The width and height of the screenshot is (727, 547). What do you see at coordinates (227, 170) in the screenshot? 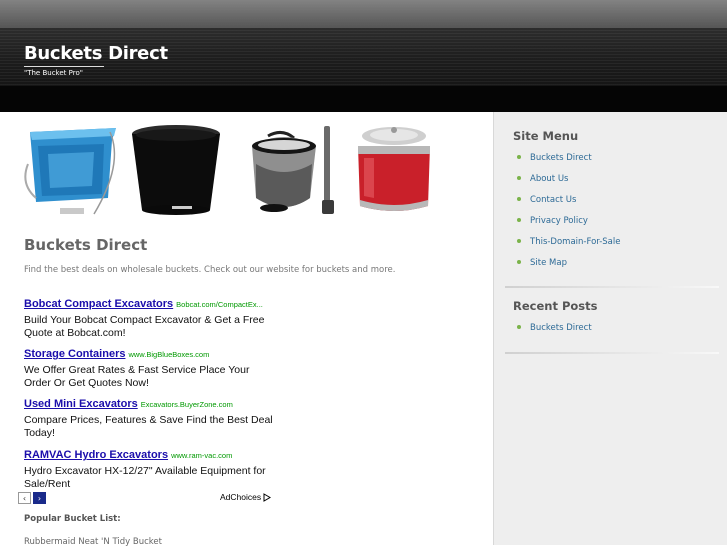
I see `bucket-banner-image` at bounding box center [227, 170].